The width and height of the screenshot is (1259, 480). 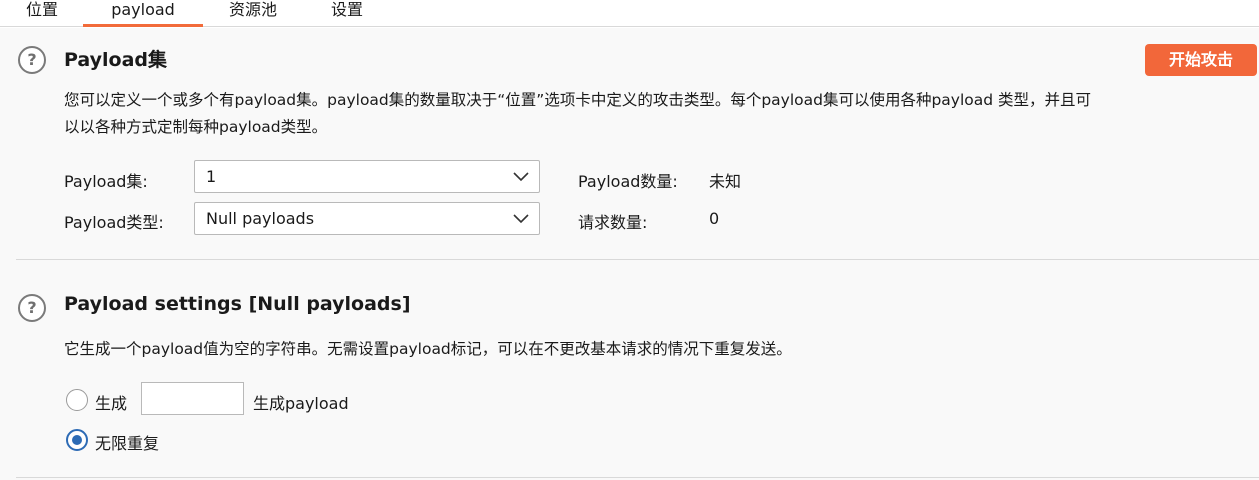 What do you see at coordinates (253, 13) in the screenshot?
I see `tab-resource-pool: 资源池` at bounding box center [253, 13].